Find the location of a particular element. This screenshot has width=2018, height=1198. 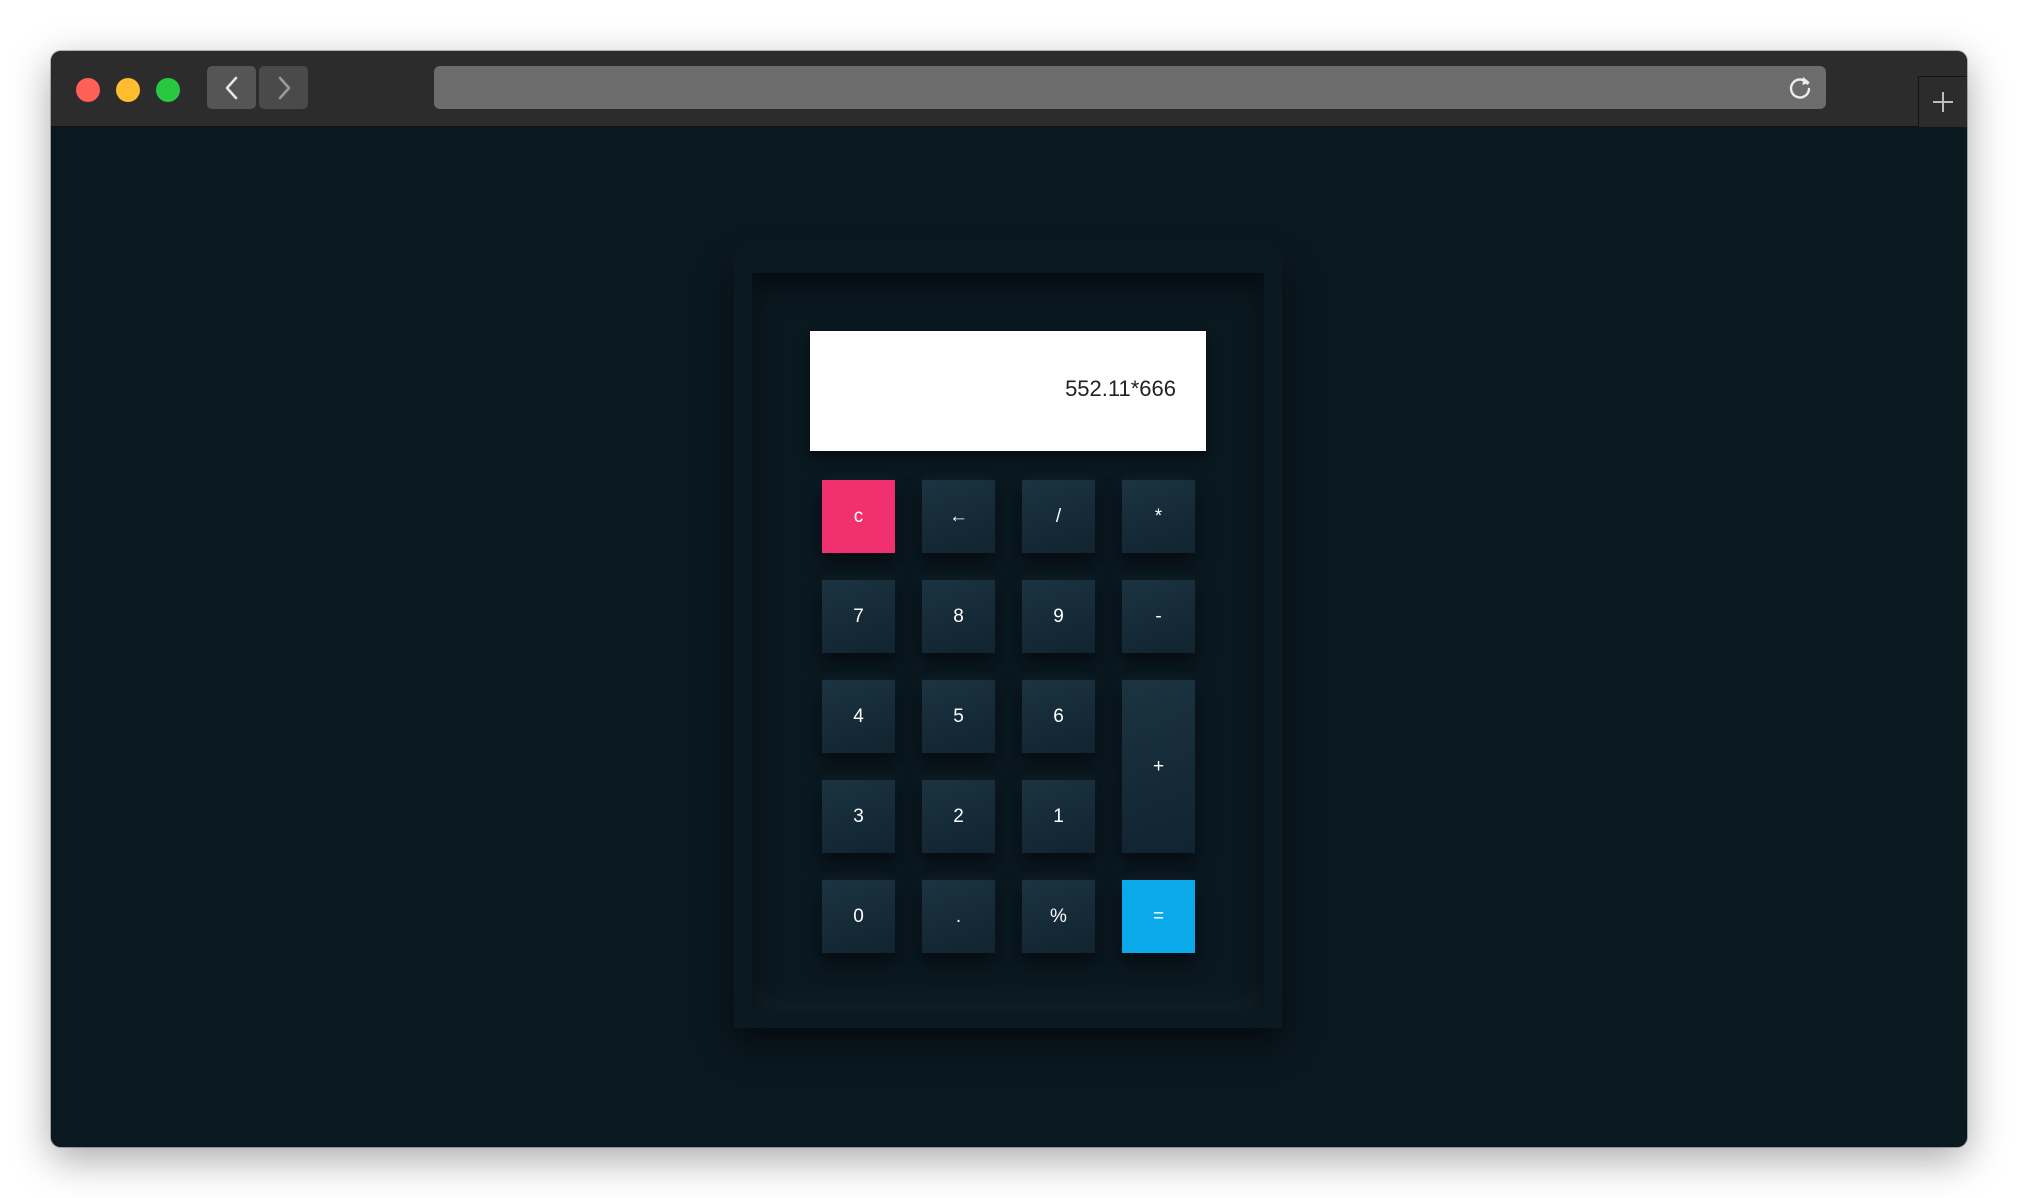

digit-1-button: 1 is located at coordinates (1058, 816).